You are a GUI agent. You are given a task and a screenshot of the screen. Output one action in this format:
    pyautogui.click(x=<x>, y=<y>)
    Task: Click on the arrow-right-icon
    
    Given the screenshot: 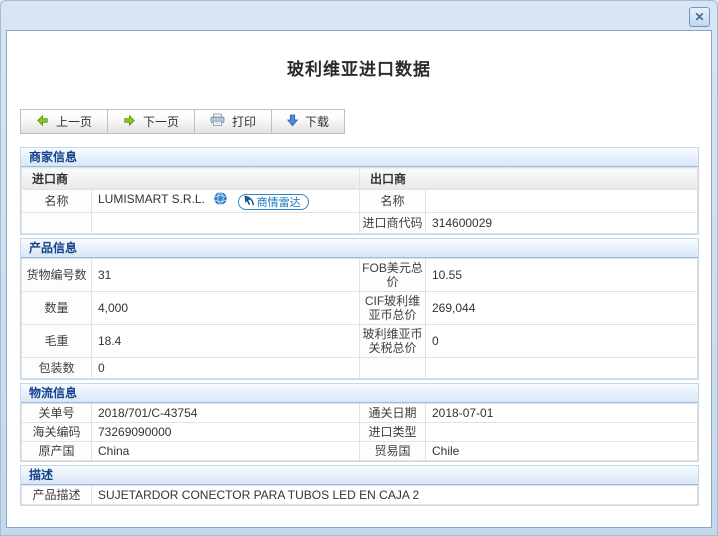 What is the action you would take?
    pyautogui.click(x=129, y=122)
    